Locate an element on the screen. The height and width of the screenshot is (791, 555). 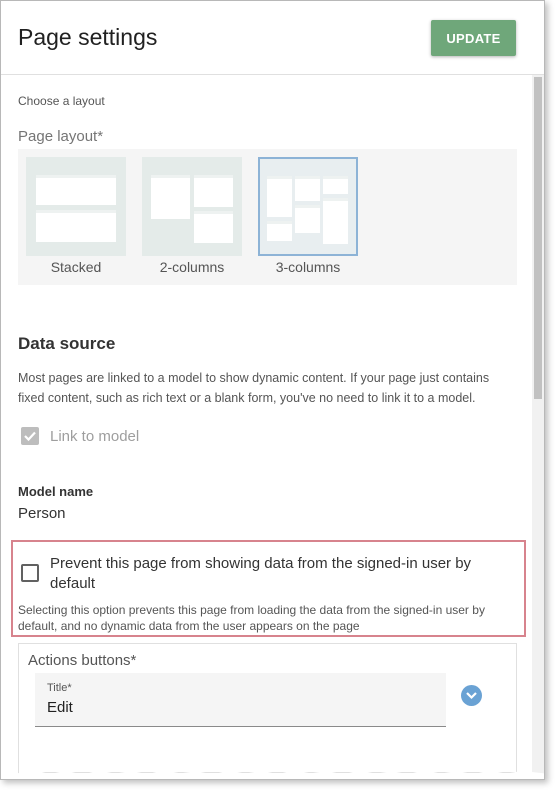
layout-option-label: 3-columns is located at coordinates (308, 267).